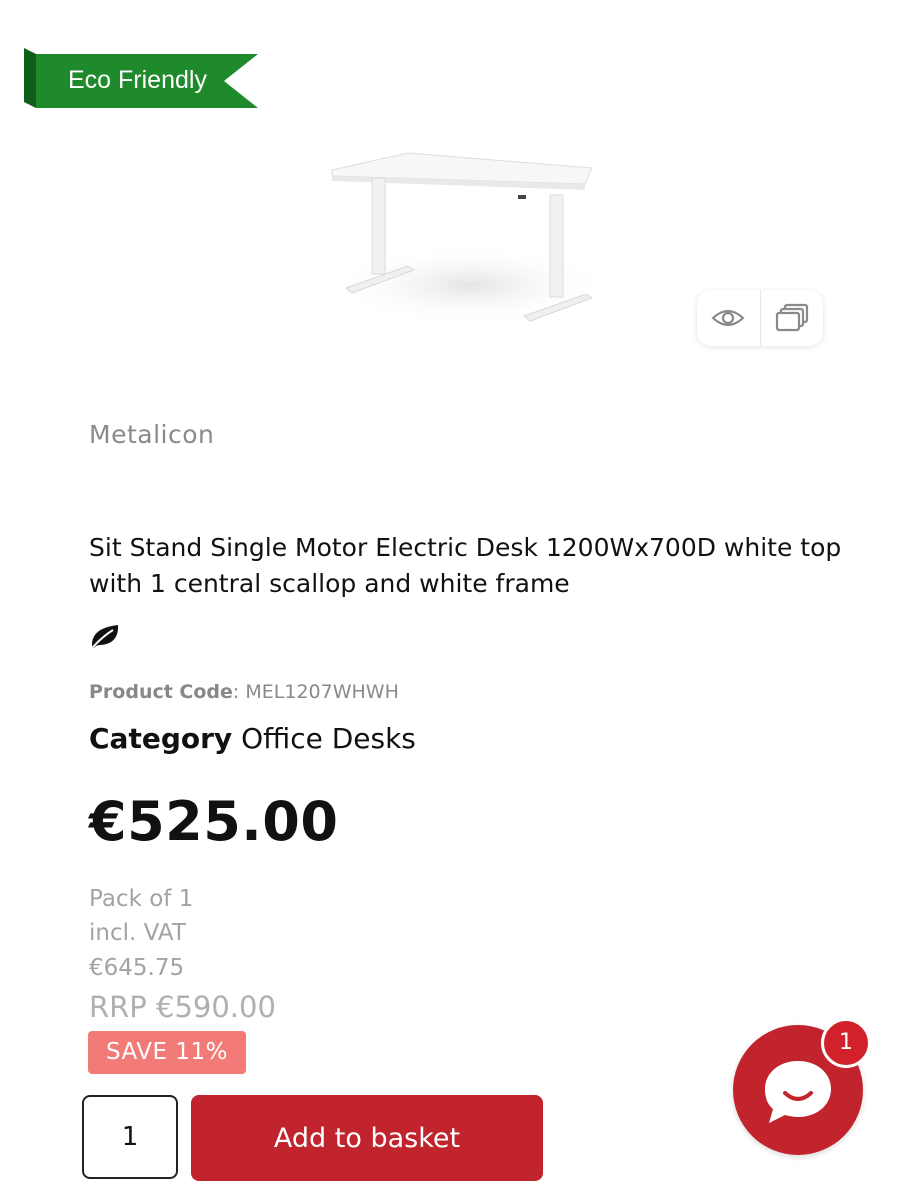 The height and width of the screenshot is (1200, 922). I want to click on image-quick-actions, so click(760, 318).